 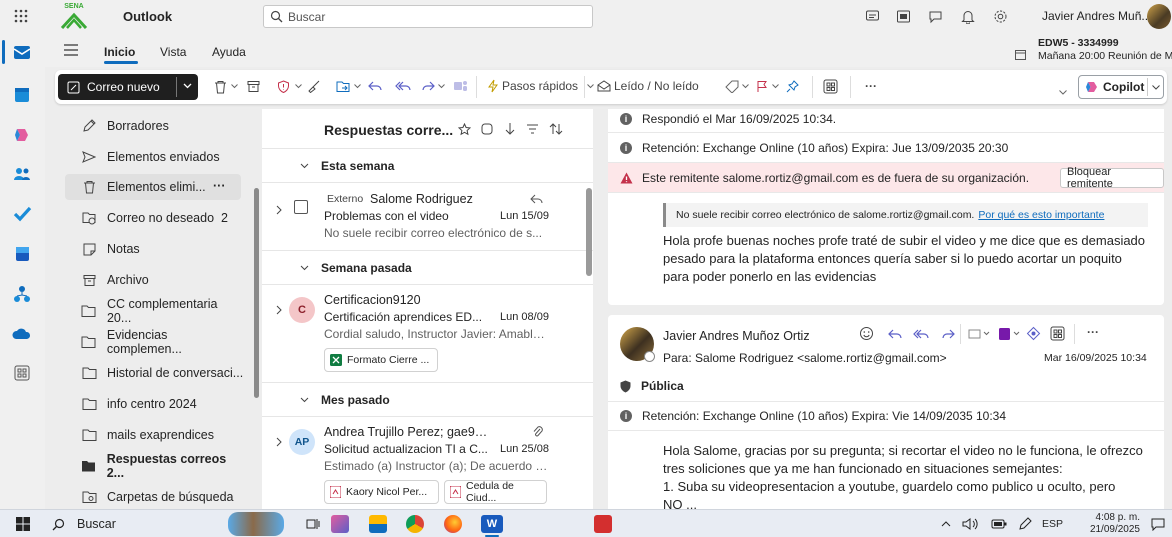 What do you see at coordinates (256, 524) in the screenshot?
I see `search-highlight-icon` at bounding box center [256, 524].